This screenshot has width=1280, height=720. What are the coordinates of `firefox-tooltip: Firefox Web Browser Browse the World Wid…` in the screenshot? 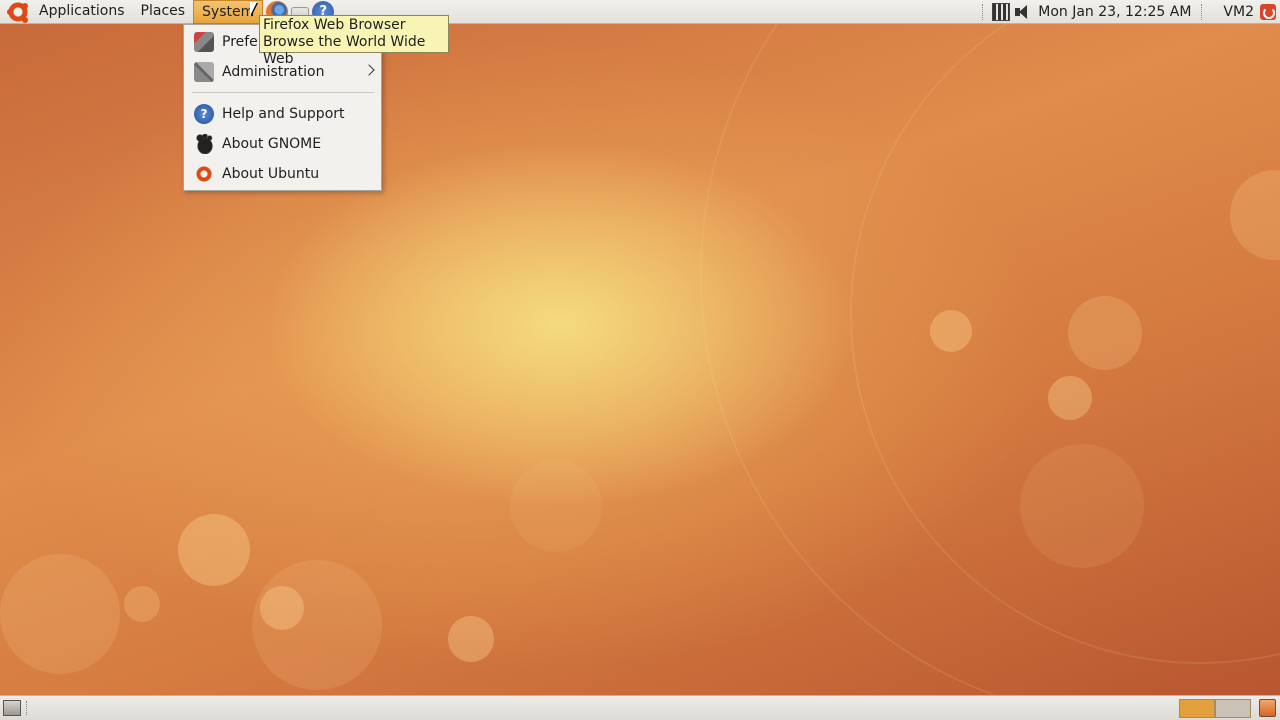 It's located at (354, 41).